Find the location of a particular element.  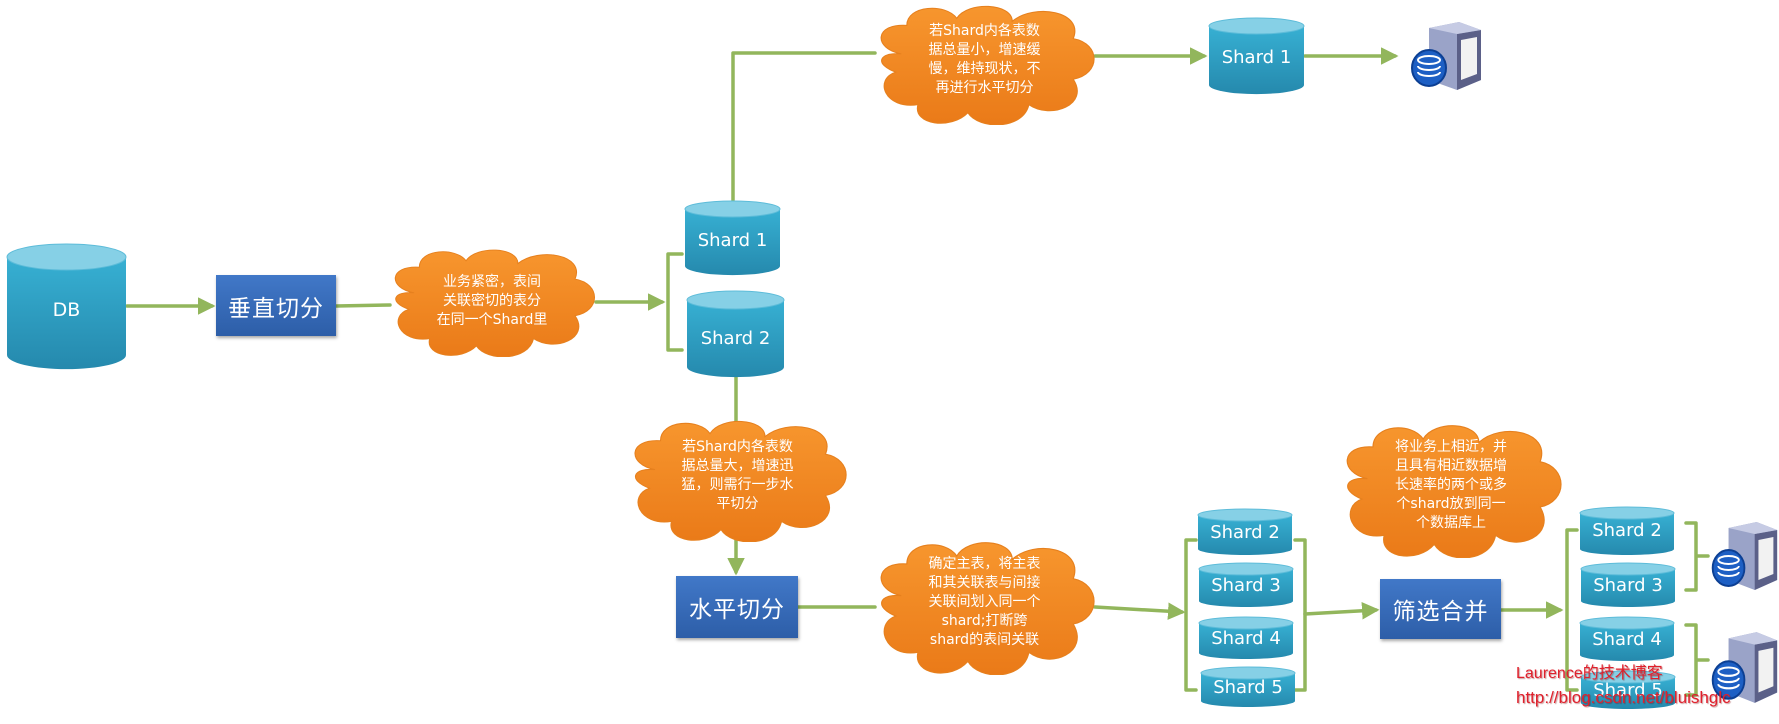

kept-shard-1: Shard 1 is located at coordinates (1256, 56).